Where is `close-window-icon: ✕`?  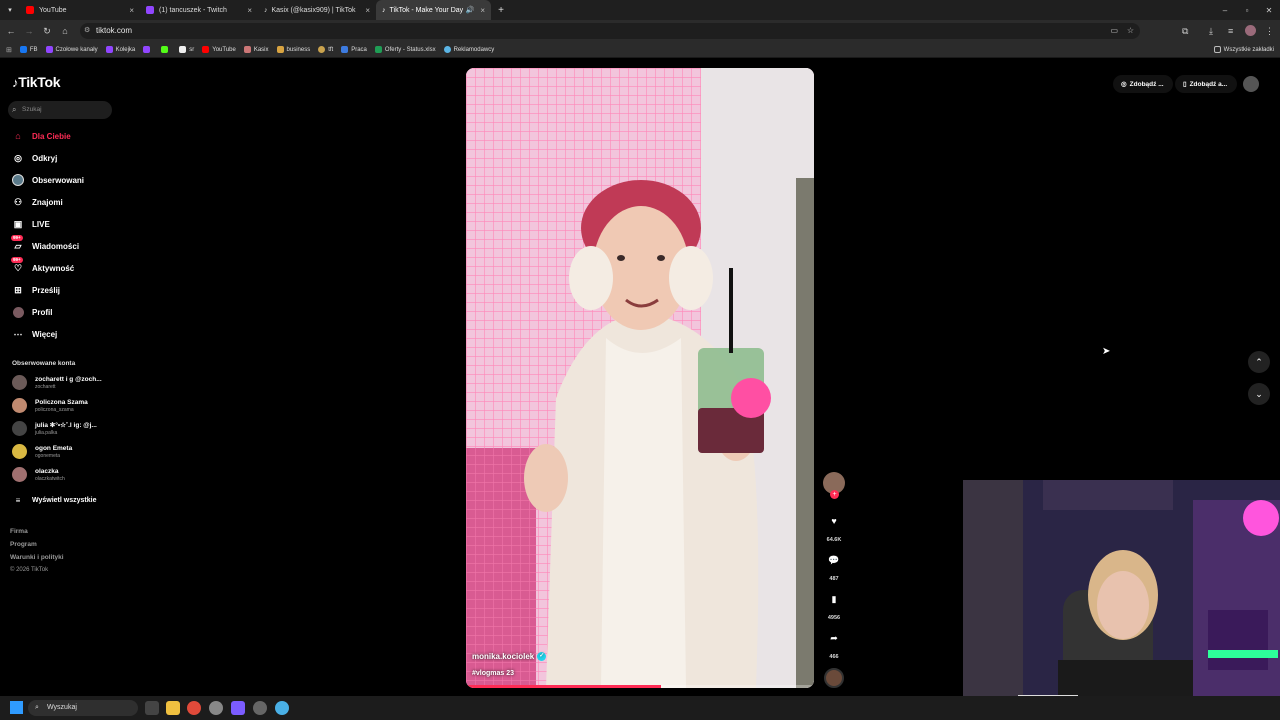 close-window-icon: ✕ is located at coordinates (1269, 10).